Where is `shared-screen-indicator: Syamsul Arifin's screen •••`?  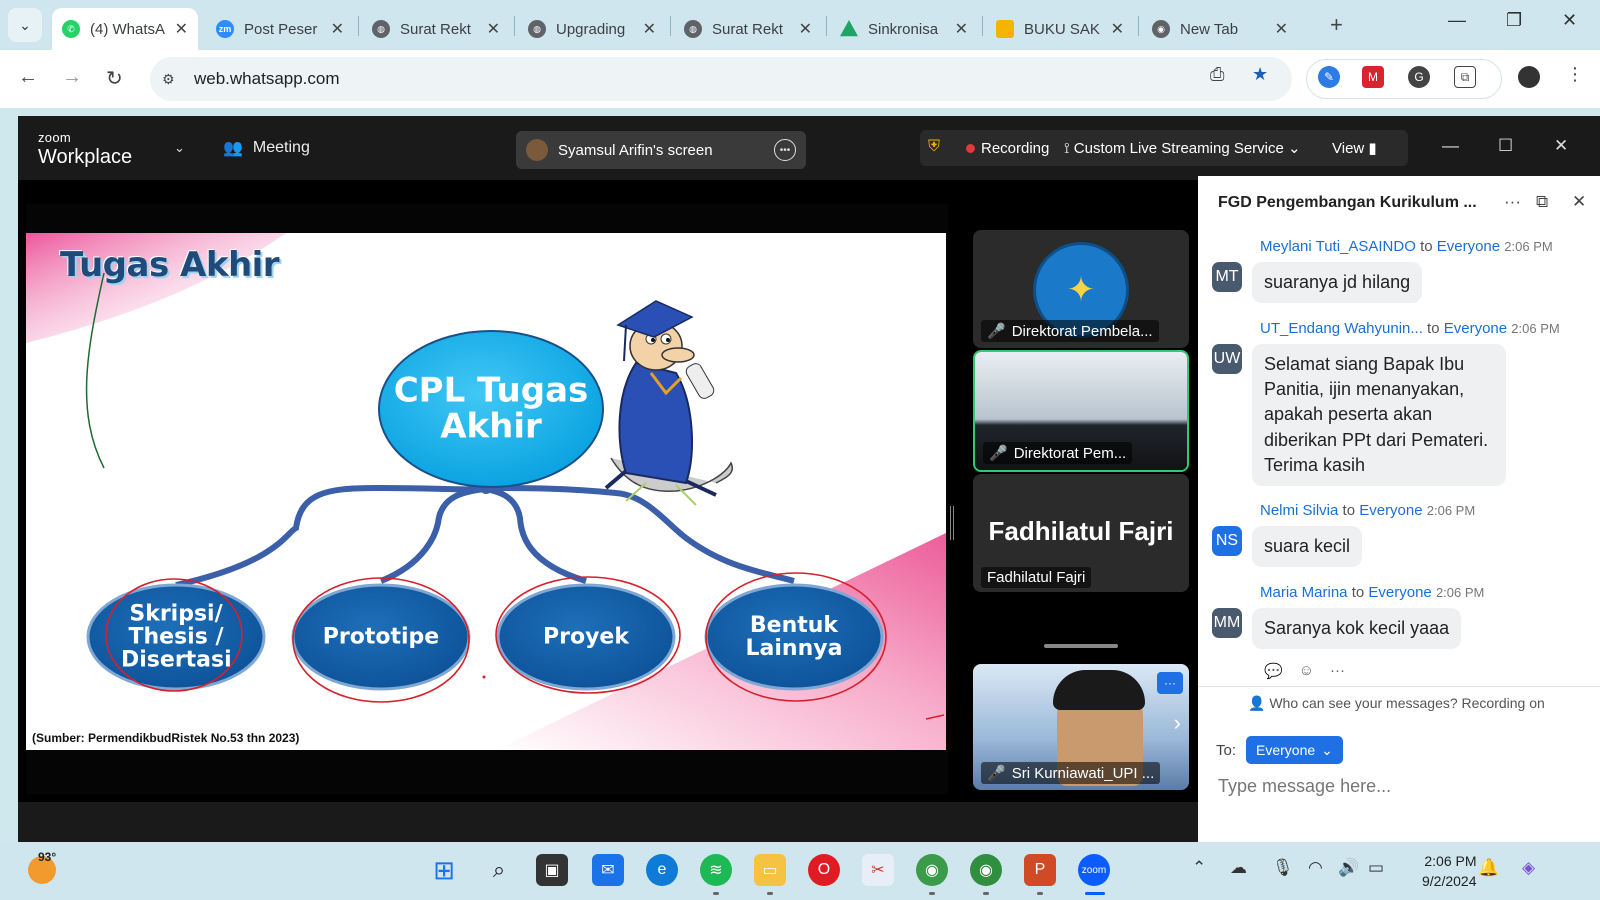 shared-screen-indicator: Syamsul Arifin's screen ••• is located at coordinates (661, 150).